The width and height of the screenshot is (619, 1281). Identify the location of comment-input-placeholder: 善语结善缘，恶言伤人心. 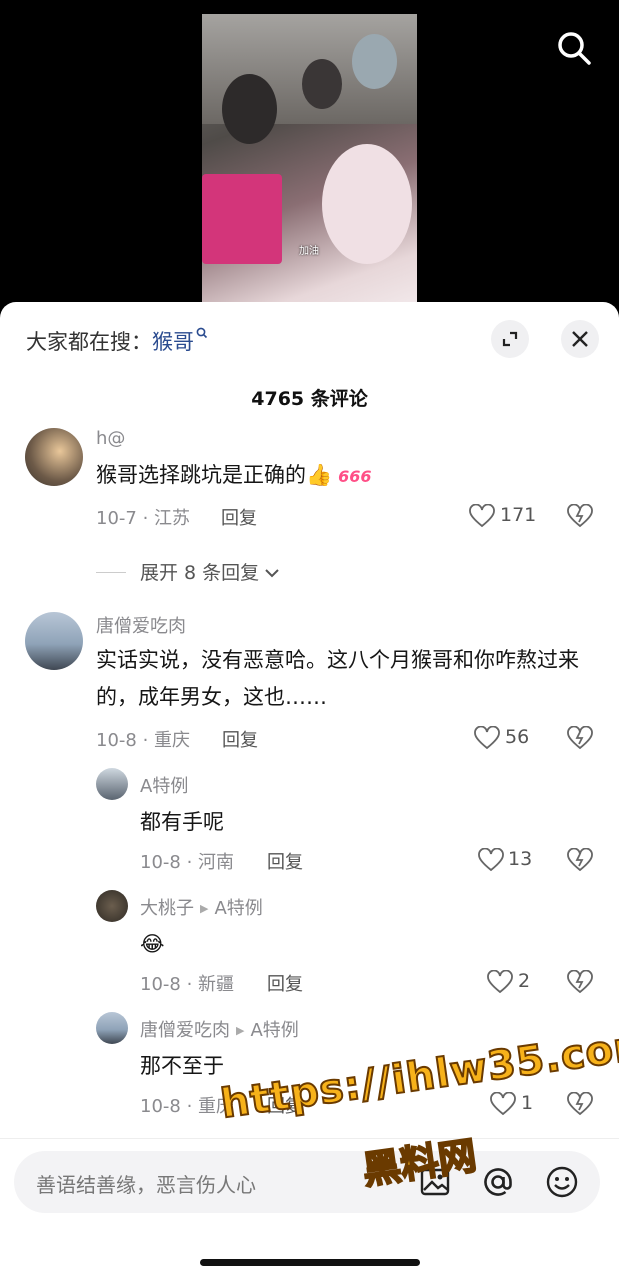
(146, 1185).